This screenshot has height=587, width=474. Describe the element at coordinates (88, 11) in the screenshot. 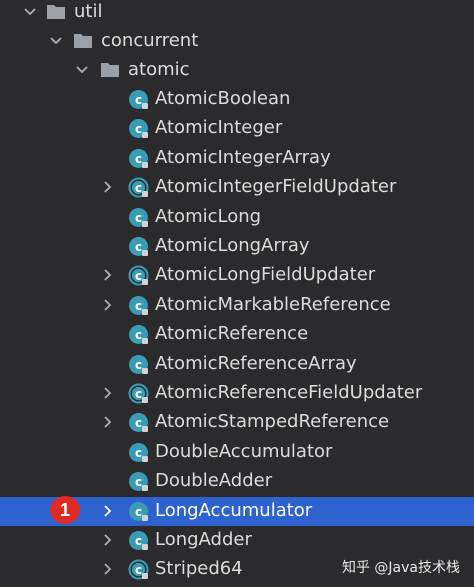

I see `tree-folder-label: util` at that location.